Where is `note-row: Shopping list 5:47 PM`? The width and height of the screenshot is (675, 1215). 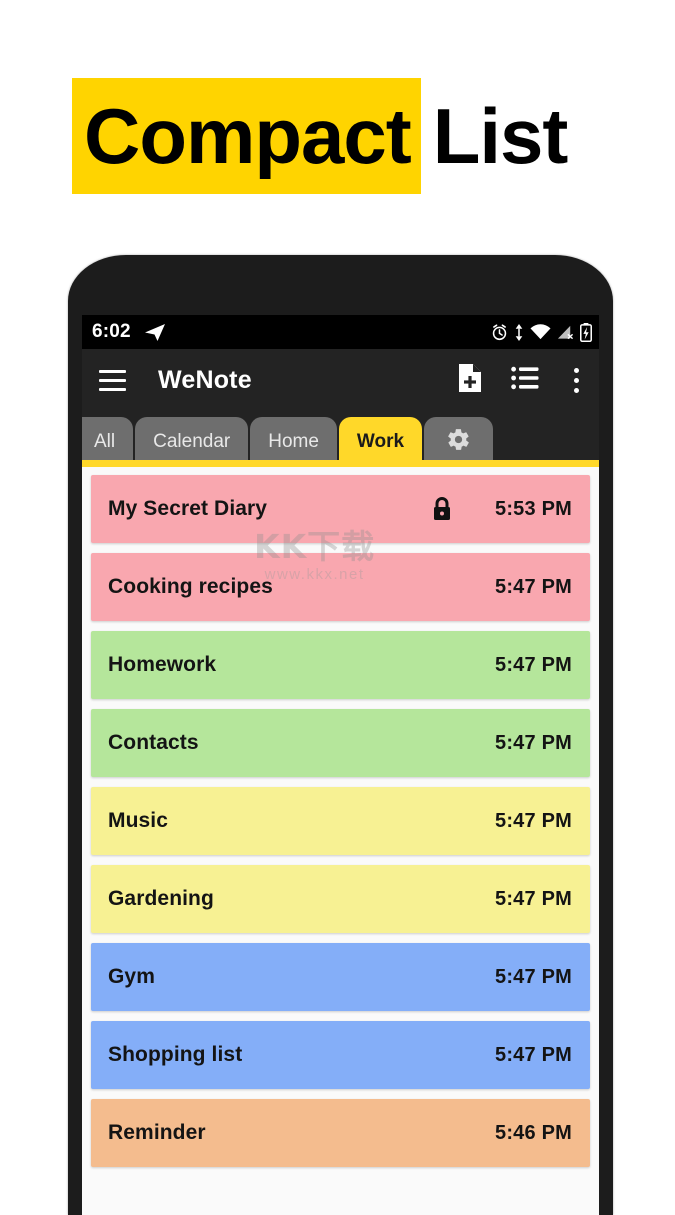
note-row: Shopping list 5:47 PM is located at coordinates (340, 1055).